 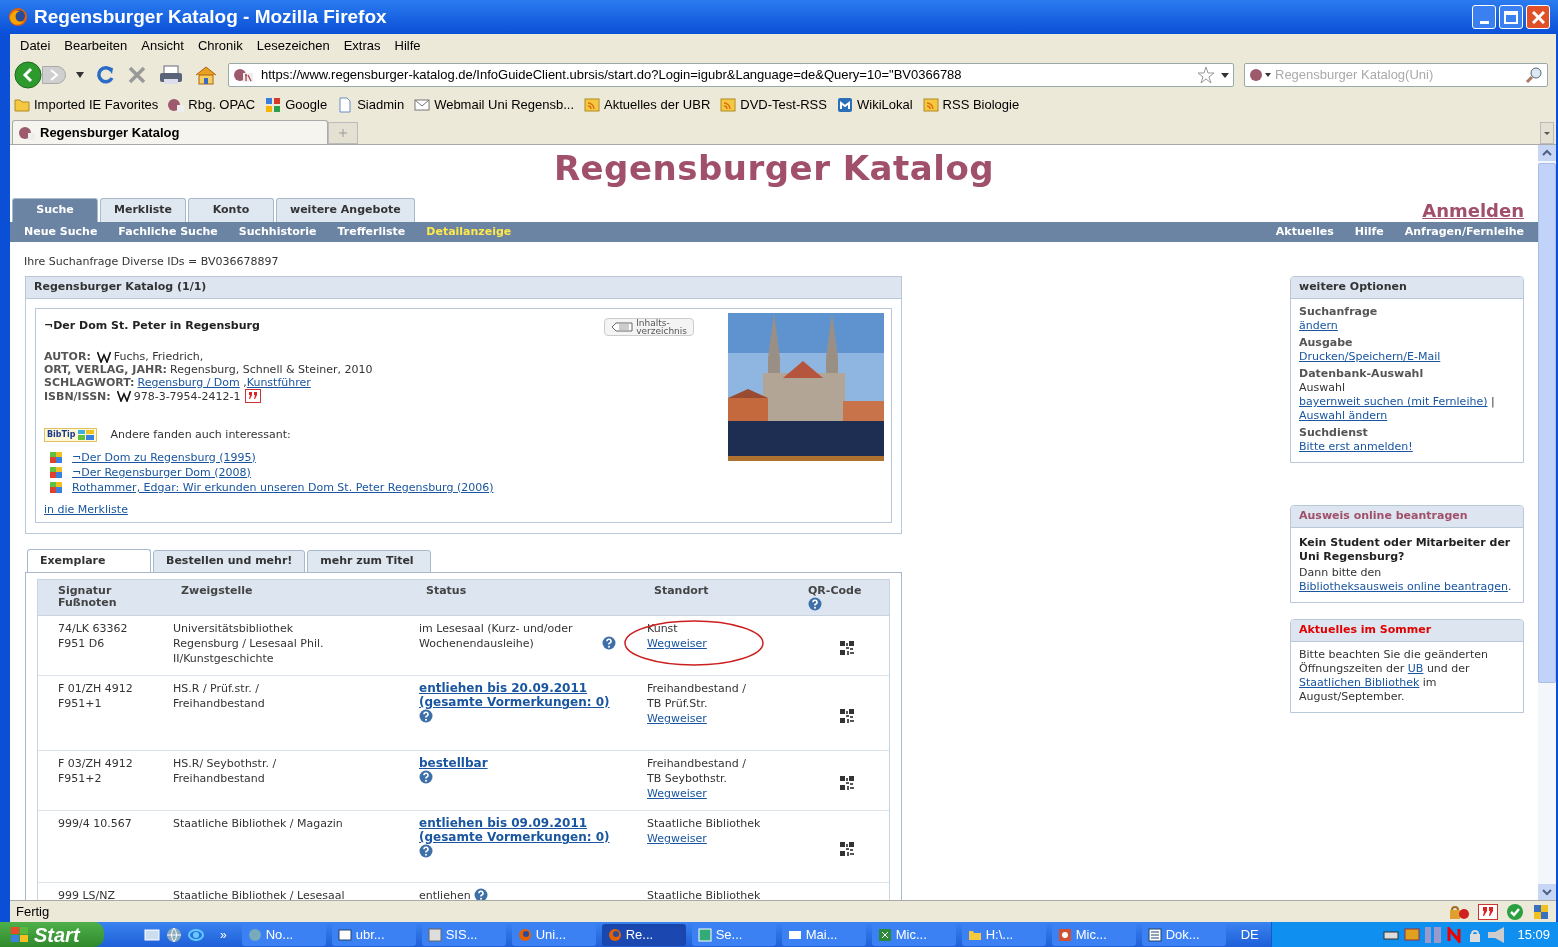 I want to click on field-label: SCHLAGWORT:, so click(x=89, y=382).